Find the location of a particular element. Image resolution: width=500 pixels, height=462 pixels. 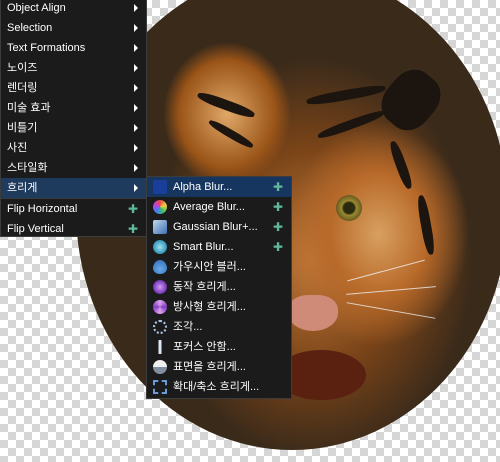

menu-item-label: Selection is located at coordinates (30, 28).